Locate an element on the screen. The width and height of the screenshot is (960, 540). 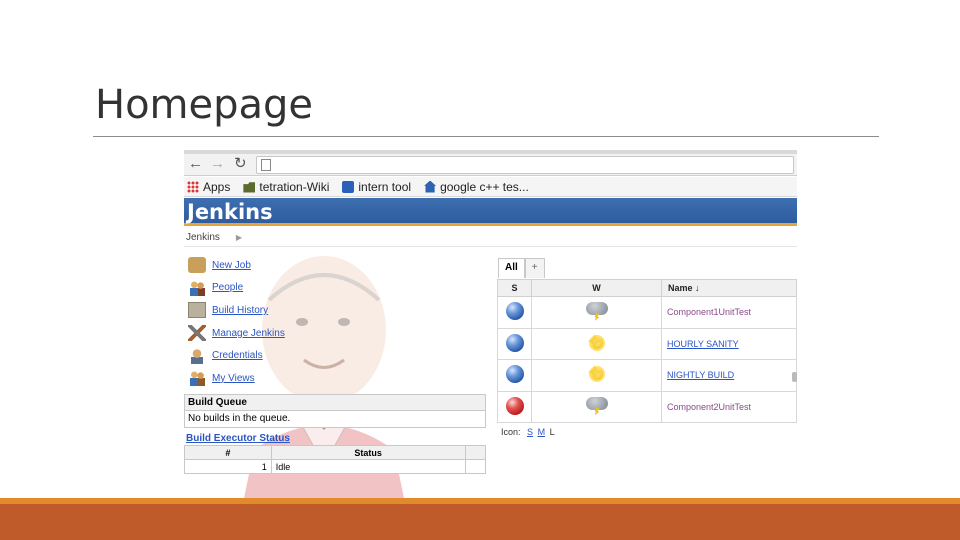
view-tabs: All + is located at coordinates (521, 268).